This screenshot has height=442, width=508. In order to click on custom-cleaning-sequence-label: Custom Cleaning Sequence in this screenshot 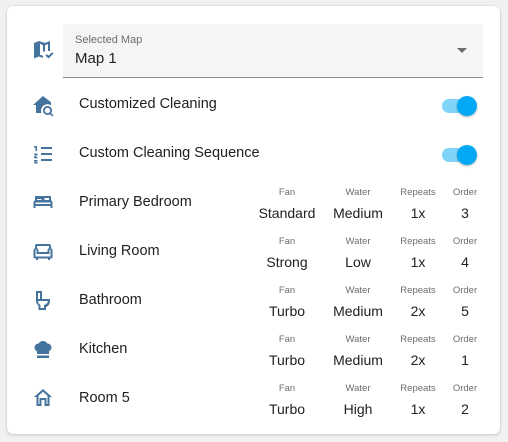, I will do `click(169, 153)`.